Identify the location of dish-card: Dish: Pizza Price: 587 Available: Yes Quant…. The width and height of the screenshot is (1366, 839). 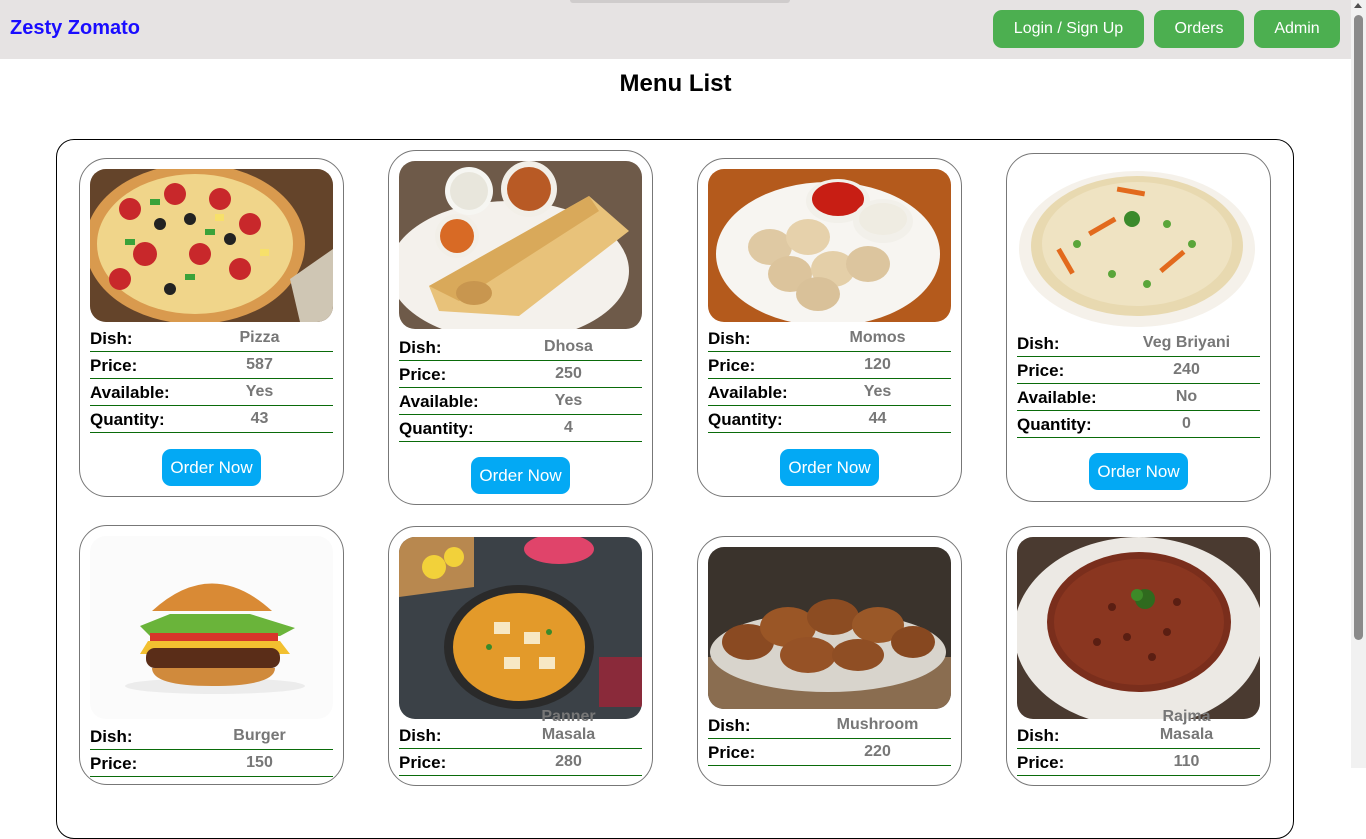
(211, 327).